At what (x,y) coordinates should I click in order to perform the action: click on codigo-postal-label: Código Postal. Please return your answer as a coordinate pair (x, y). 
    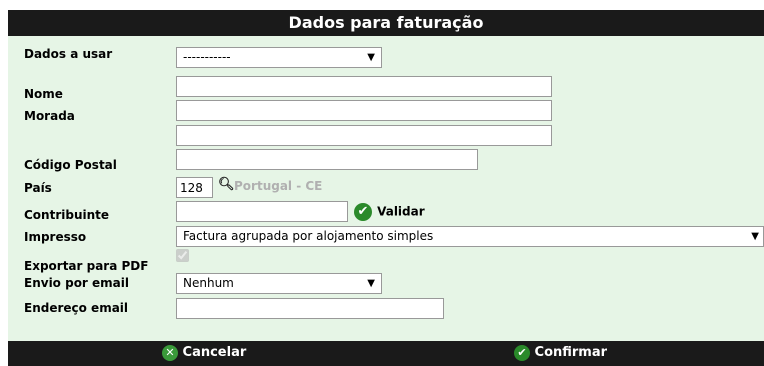
    Looking at the image, I should click on (70, 165).